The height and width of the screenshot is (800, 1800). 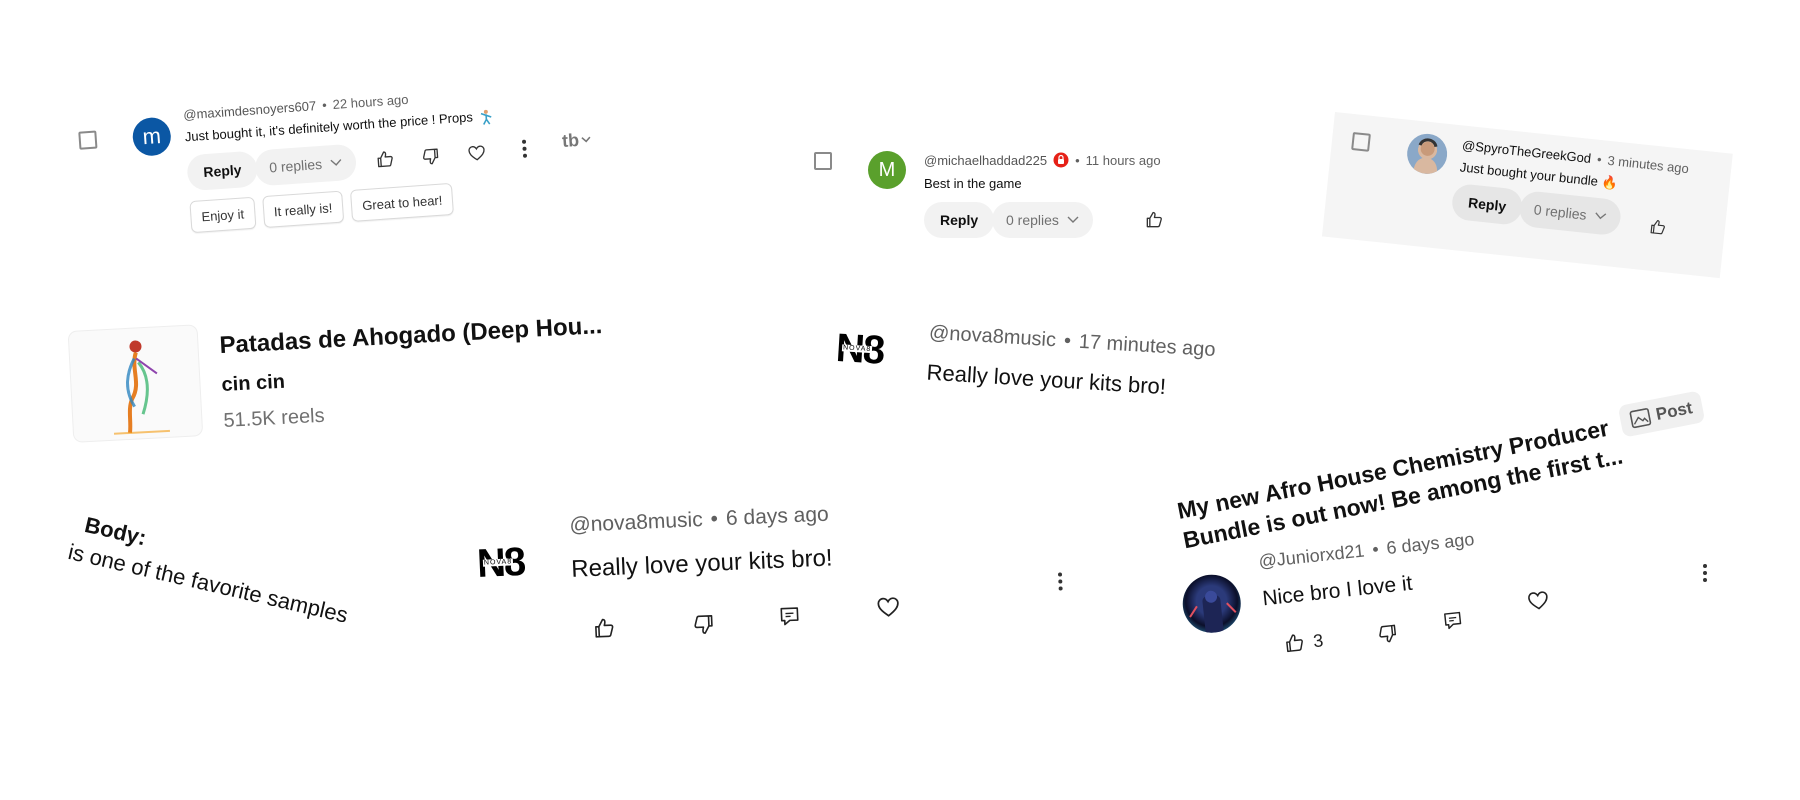 What do you see at coordinates (1061, 160) in the screenshot?
I see `verified-badge-icon` at bounding box center [1061, 160].